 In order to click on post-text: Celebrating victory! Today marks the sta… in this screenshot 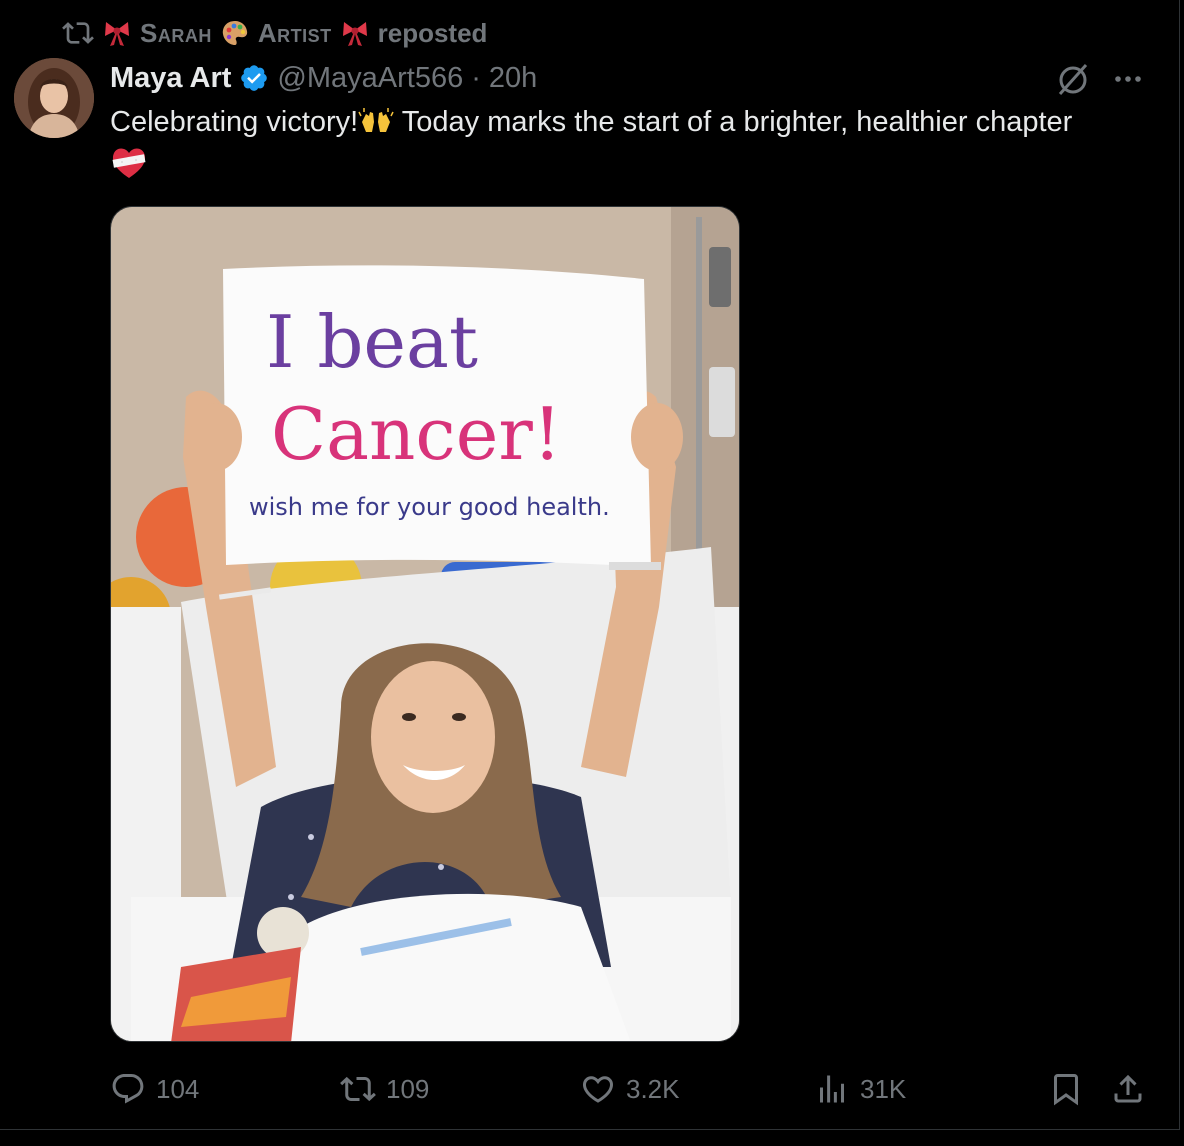, I will do `click(635, 142)`.